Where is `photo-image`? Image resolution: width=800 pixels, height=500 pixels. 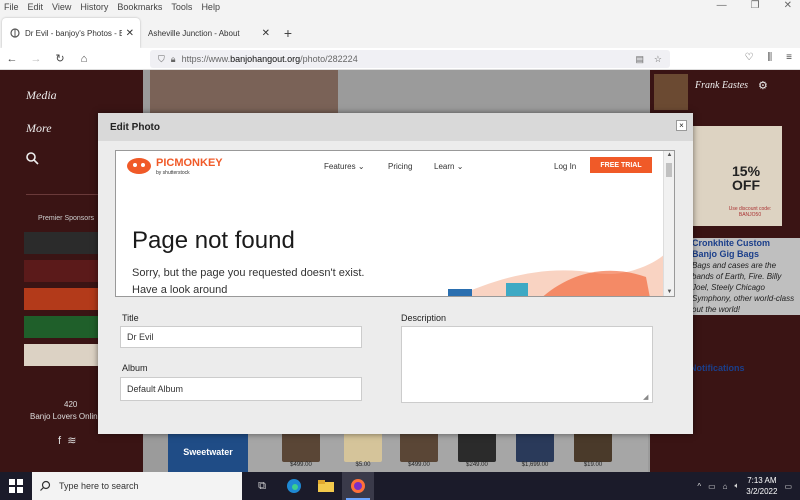 photo-image is located at coordinates (244, 94).